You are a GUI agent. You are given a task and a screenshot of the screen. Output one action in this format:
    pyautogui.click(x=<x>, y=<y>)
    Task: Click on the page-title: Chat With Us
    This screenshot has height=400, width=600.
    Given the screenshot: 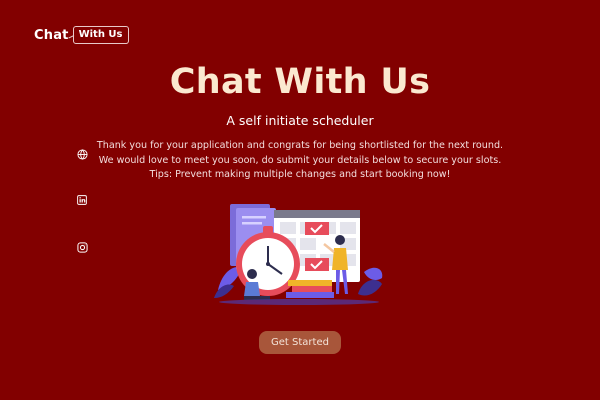 What is the action you would take?
    pyautogui.click(x=300, y=82)
    